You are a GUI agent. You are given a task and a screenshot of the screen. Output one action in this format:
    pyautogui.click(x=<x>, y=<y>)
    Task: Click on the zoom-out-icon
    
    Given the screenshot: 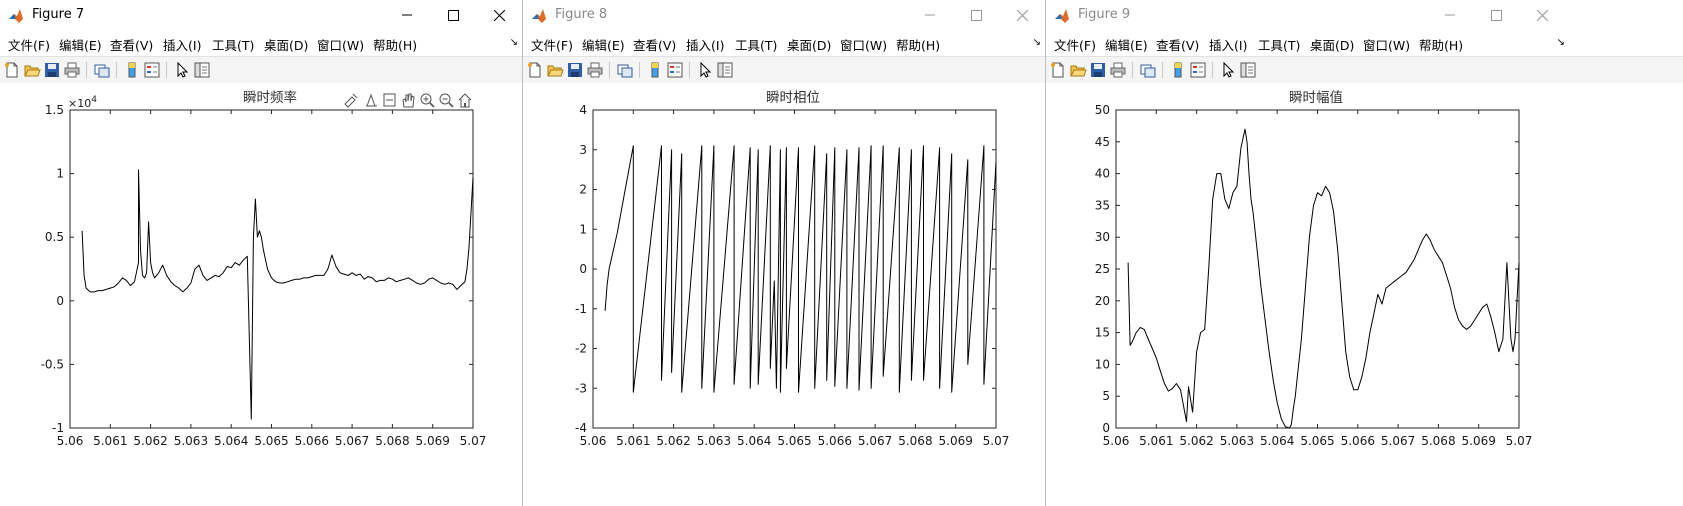 What is the action you would take?
    pyautogui.click(x=446, y=100)
    